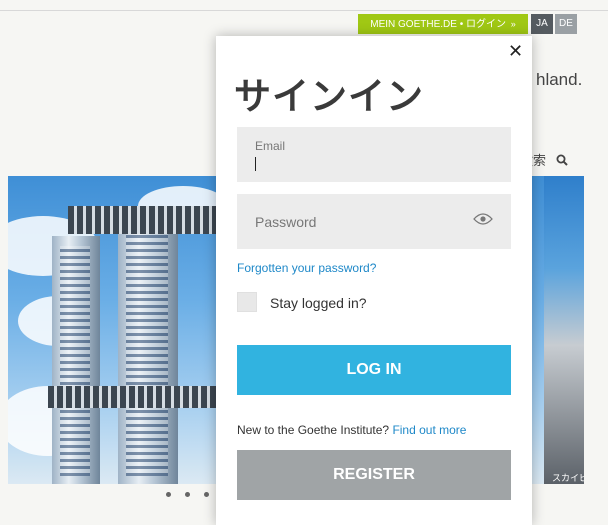 This screenshot has height=525, width=608. I want to click on site-tagline: hland., so click(559, 79).